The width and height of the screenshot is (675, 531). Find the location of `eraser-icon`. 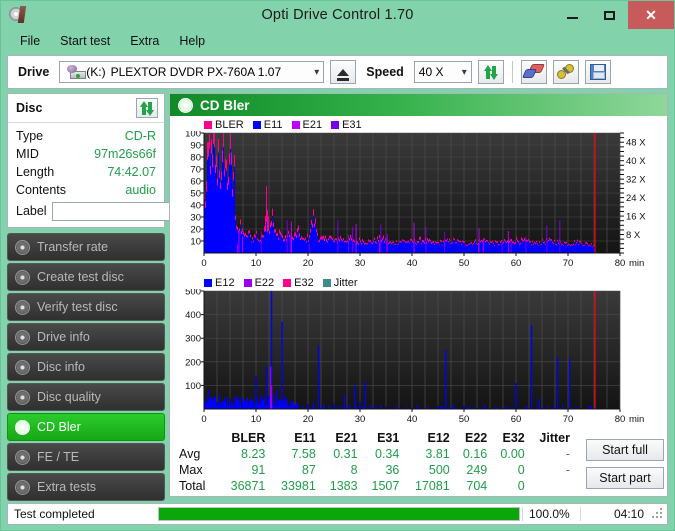

eraser-icon is located at coordinates (533, 72).